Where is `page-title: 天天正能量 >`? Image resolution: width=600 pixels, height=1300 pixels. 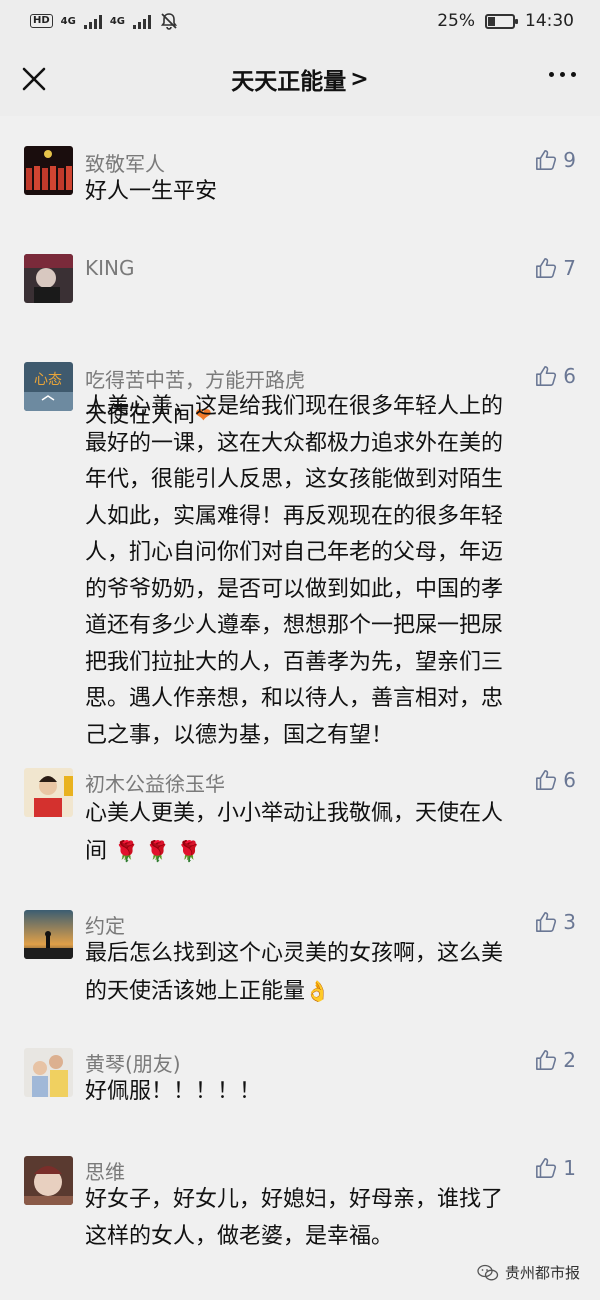 page-title: 天天正能量 > is located at coordinates (299, 79).